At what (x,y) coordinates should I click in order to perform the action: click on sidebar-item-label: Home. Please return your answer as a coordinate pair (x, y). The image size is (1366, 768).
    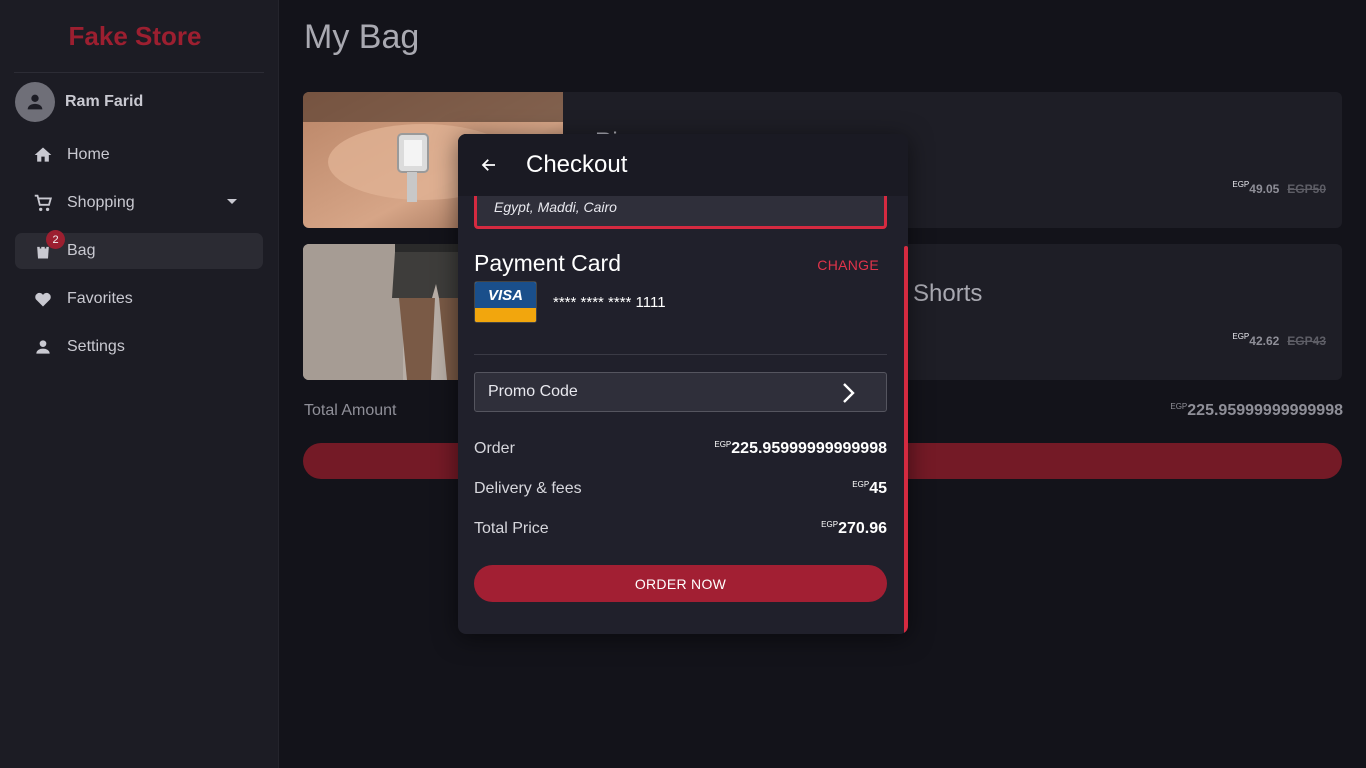
    Looking at the image, I should click on (88, 154).